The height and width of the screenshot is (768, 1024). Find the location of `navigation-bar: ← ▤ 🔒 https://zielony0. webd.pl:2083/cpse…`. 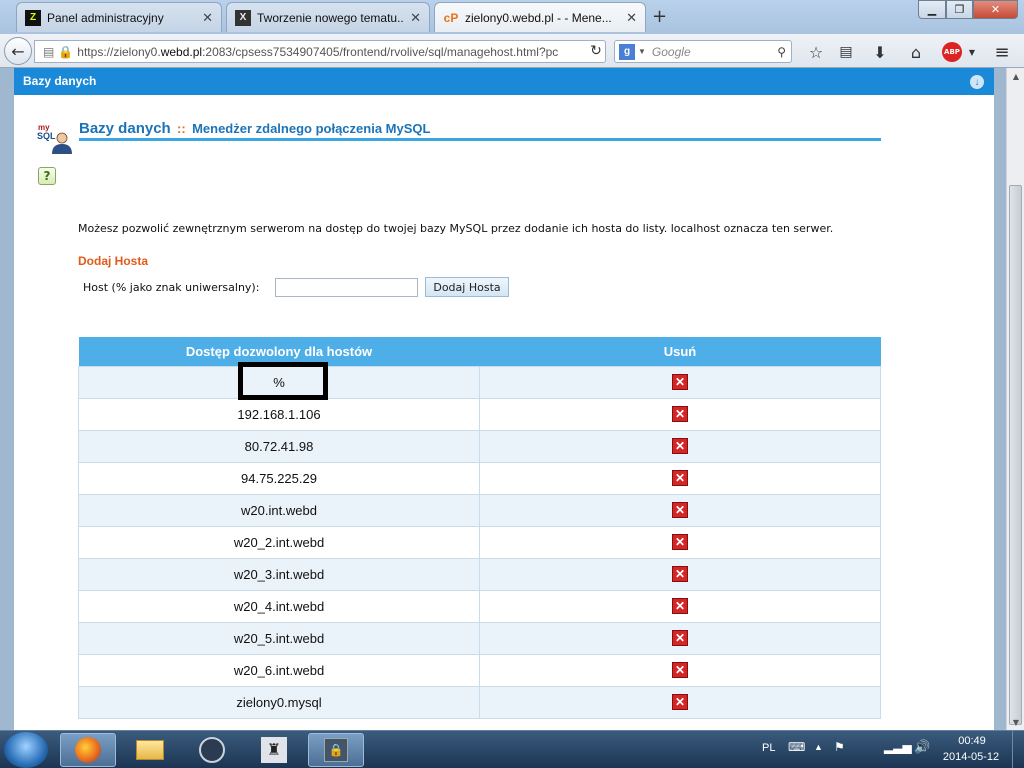

navigation-bar: ← ▤ 🔒 https://zielony0. webd.pl:2083/cpse… is located at coordinates (512, 51).